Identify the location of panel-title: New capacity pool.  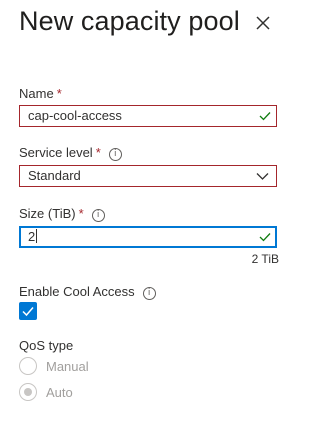
(129, 21).